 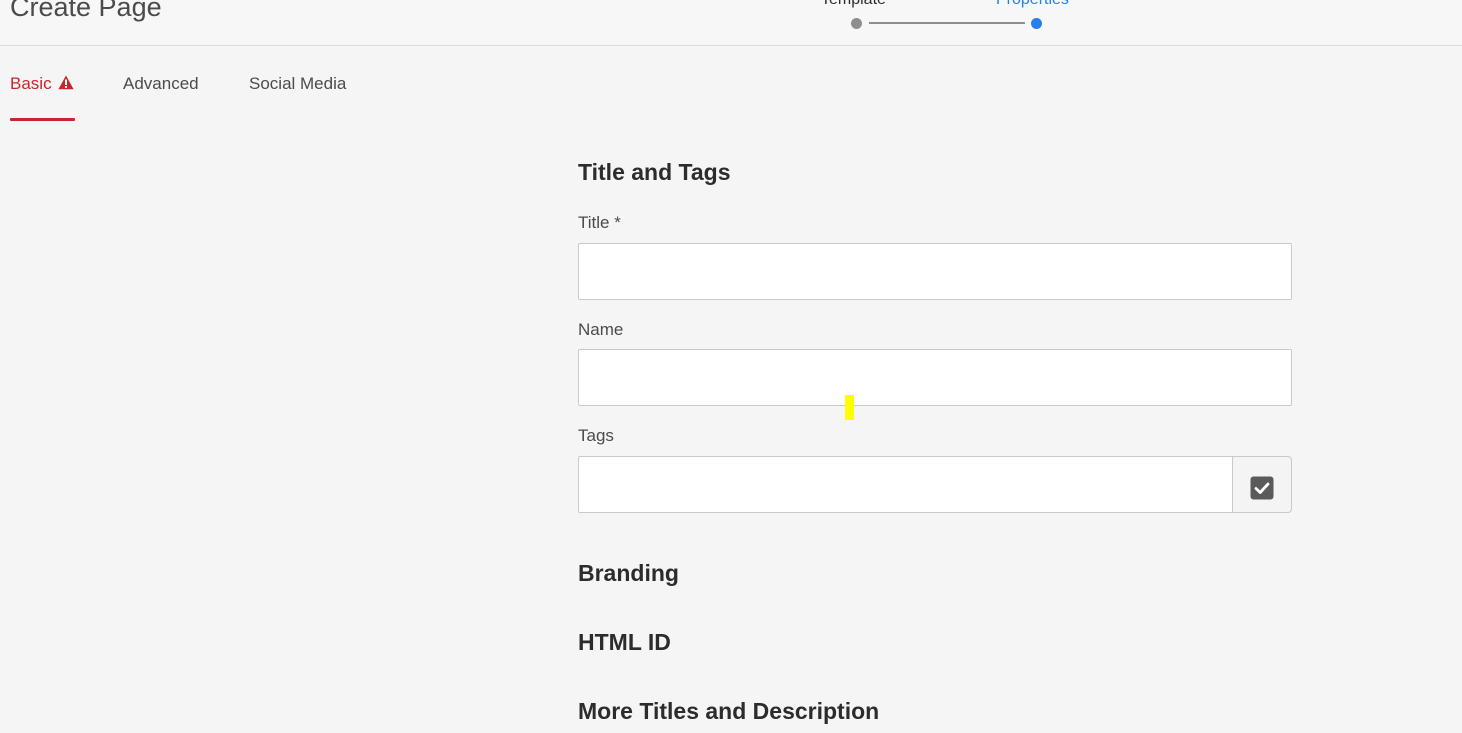 I want to click on mouse-cursor-highlight, so click(x=849, y=407).